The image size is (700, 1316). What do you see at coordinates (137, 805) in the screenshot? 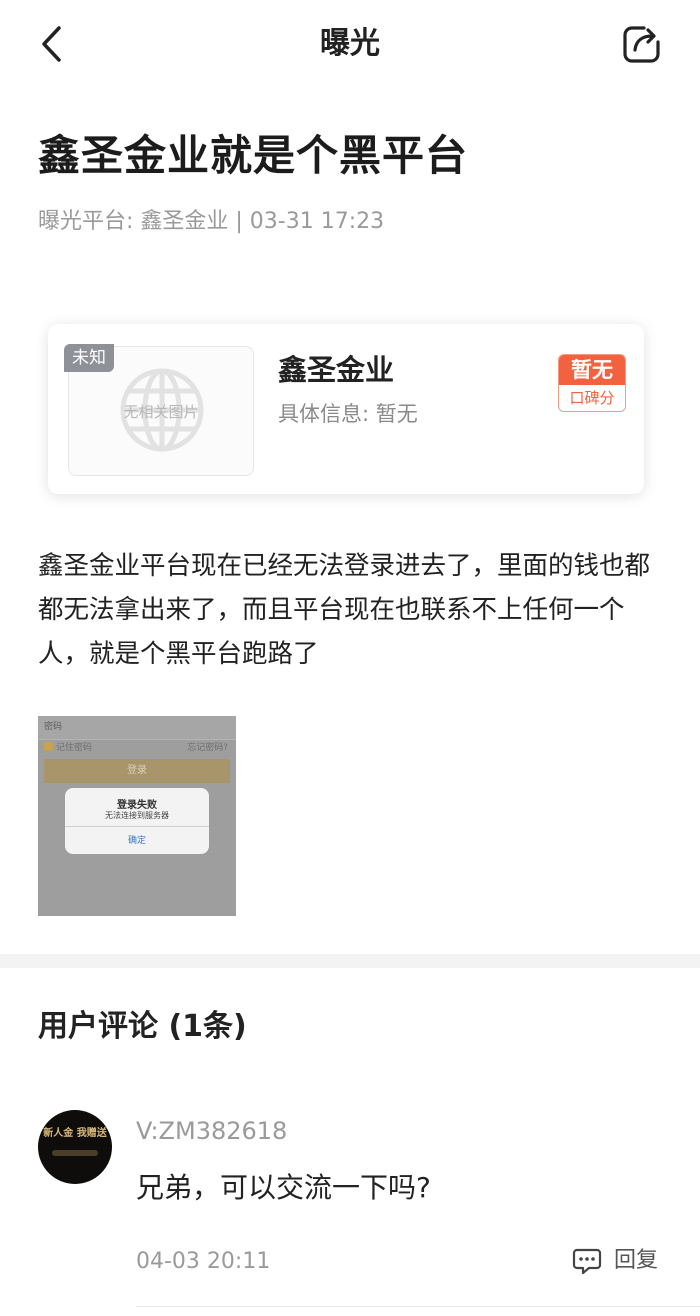
I see `attachment-dialog-title: 登录失败` at bounding box center [137, 805].